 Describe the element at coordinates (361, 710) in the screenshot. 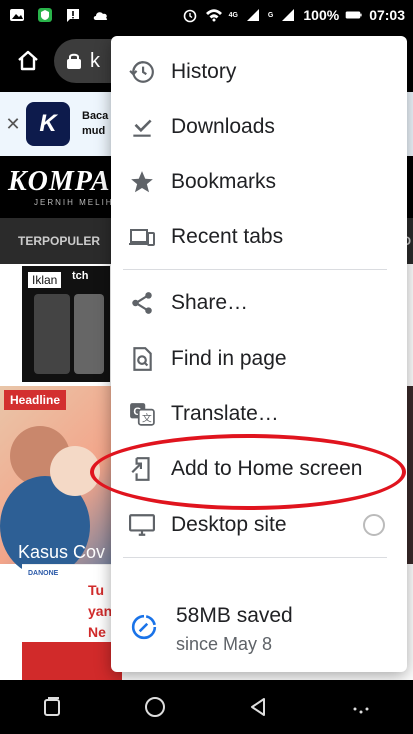

I see `dots-icon` at that location.